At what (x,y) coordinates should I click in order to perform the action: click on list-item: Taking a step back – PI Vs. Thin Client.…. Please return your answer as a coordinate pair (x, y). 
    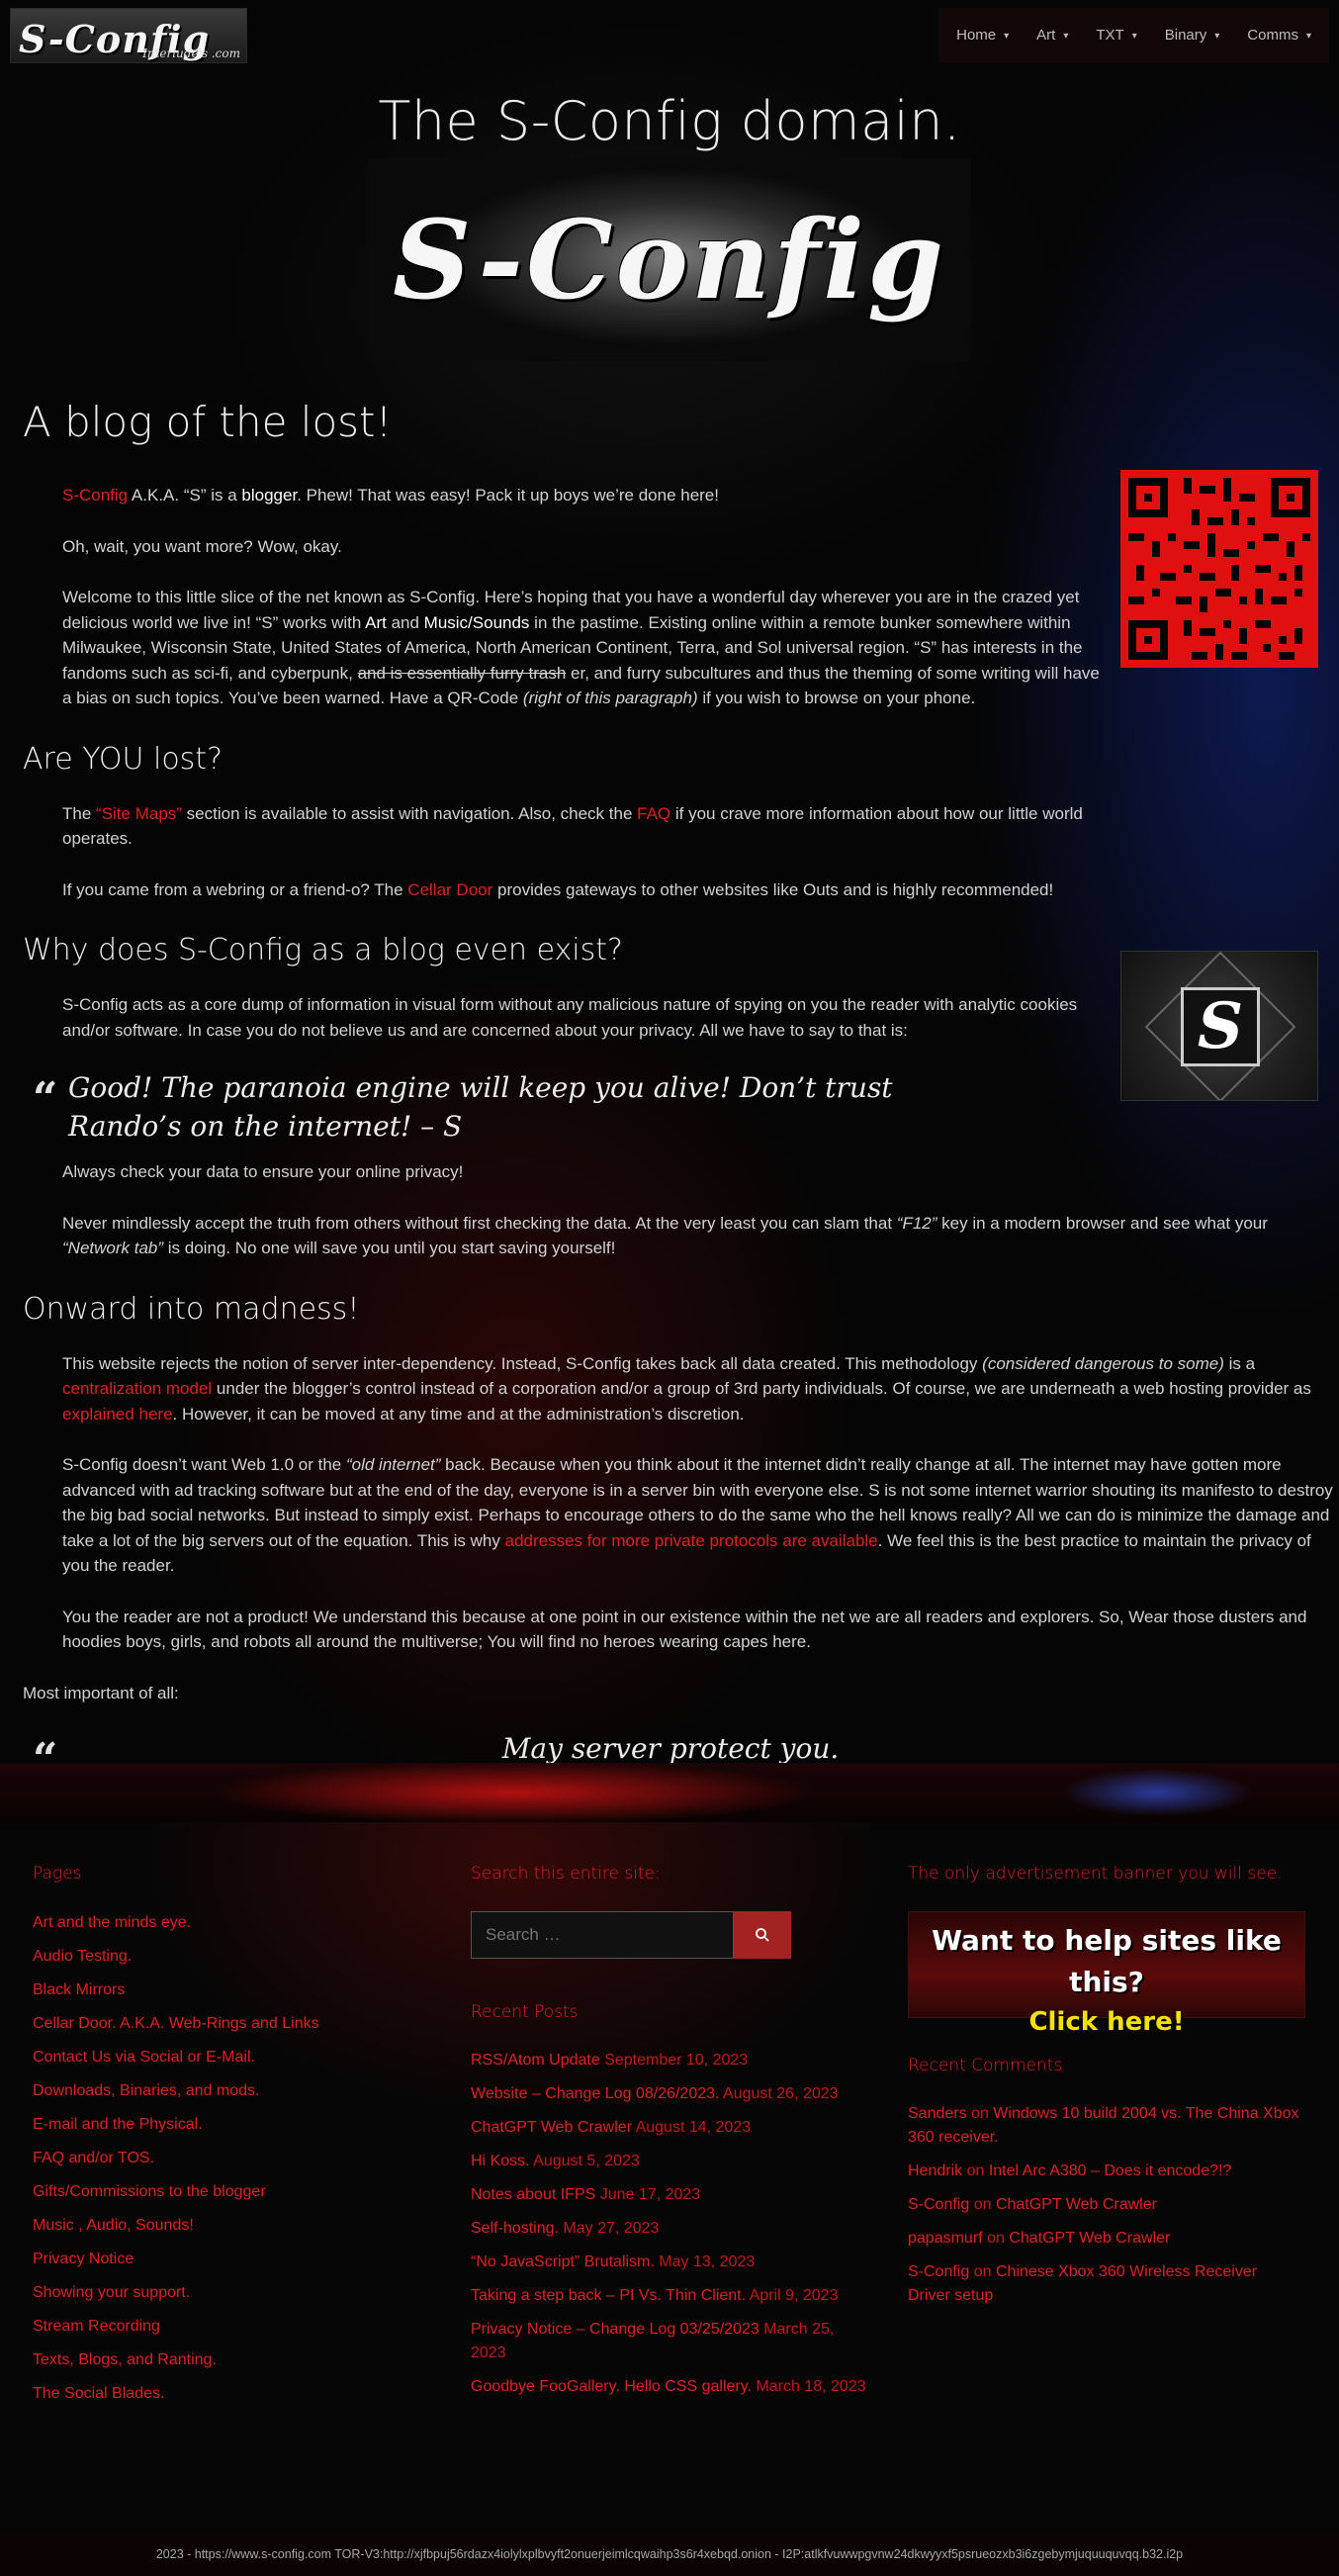
    Looking at the image, I should click on (669, 2296).